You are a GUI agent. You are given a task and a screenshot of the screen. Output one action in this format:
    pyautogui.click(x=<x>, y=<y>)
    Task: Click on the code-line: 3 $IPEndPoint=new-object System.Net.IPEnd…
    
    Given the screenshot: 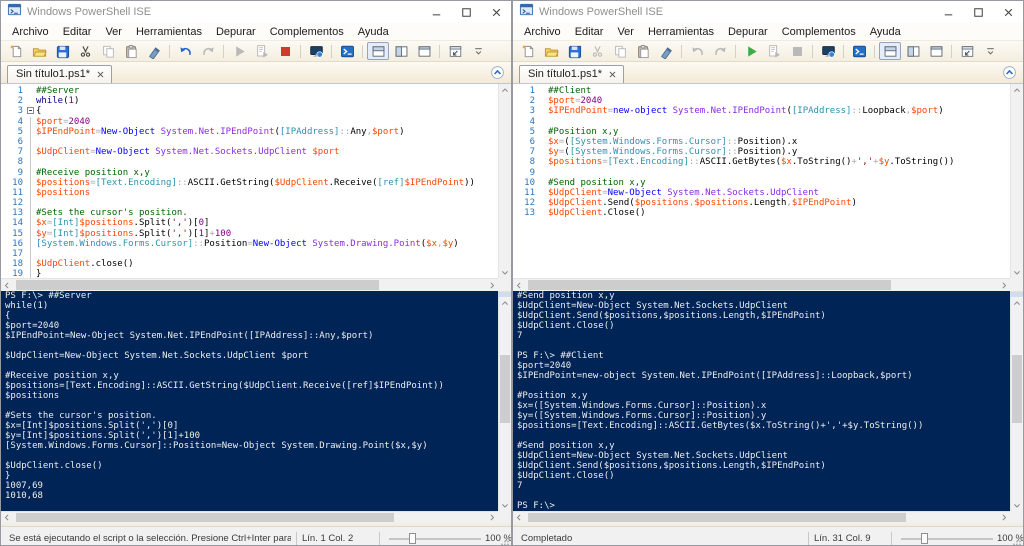 What is the action you would take?
    pyautogui.click(x=761, y=111)
    